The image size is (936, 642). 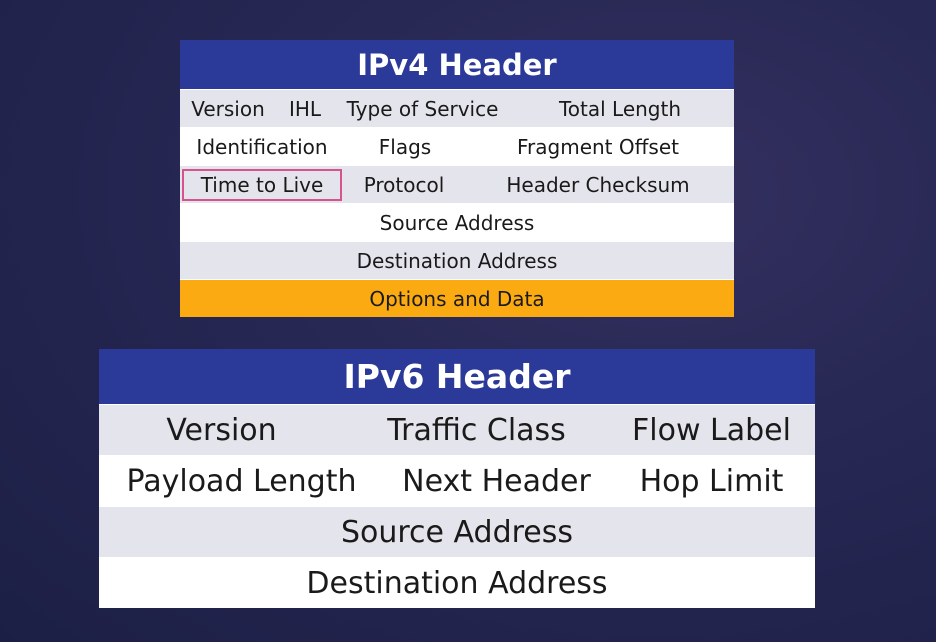 What do you see at coordinates (262, 146) in the screenshot?
I see `ipv4-field-identification: Identification` at bounding box center [262, 146].